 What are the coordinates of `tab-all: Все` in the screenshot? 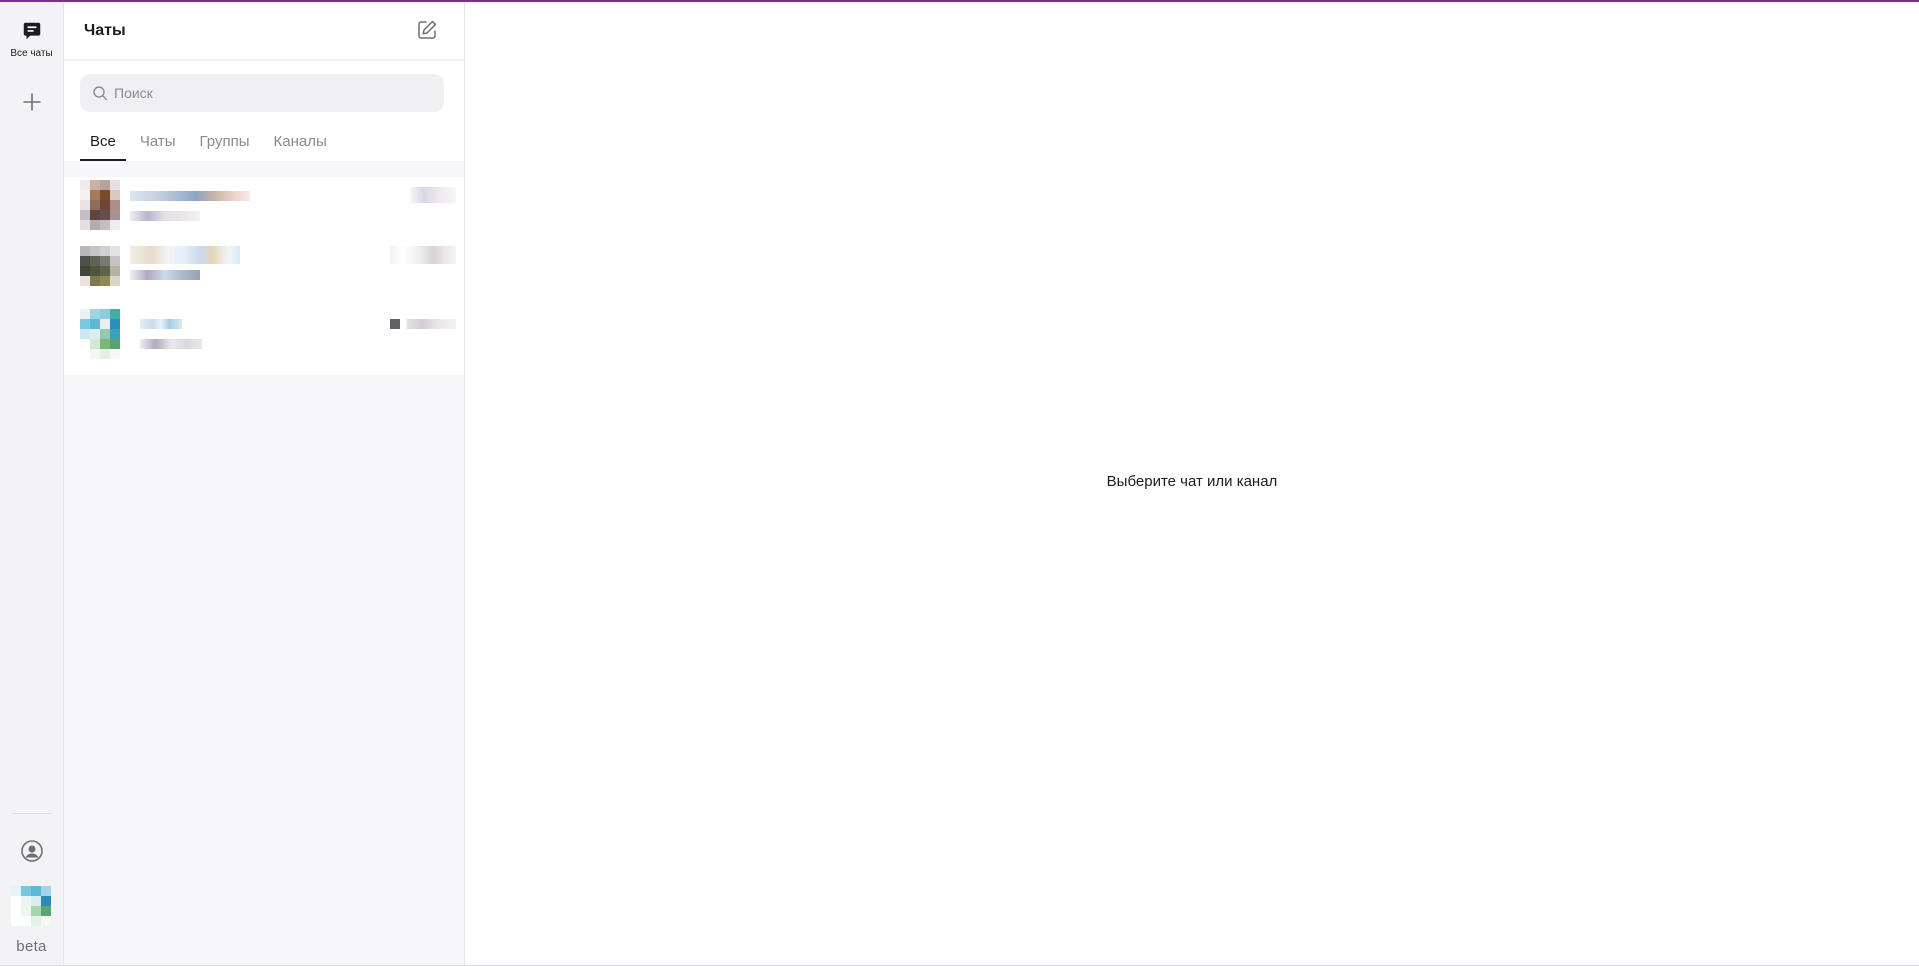 It's located at (103, 146).